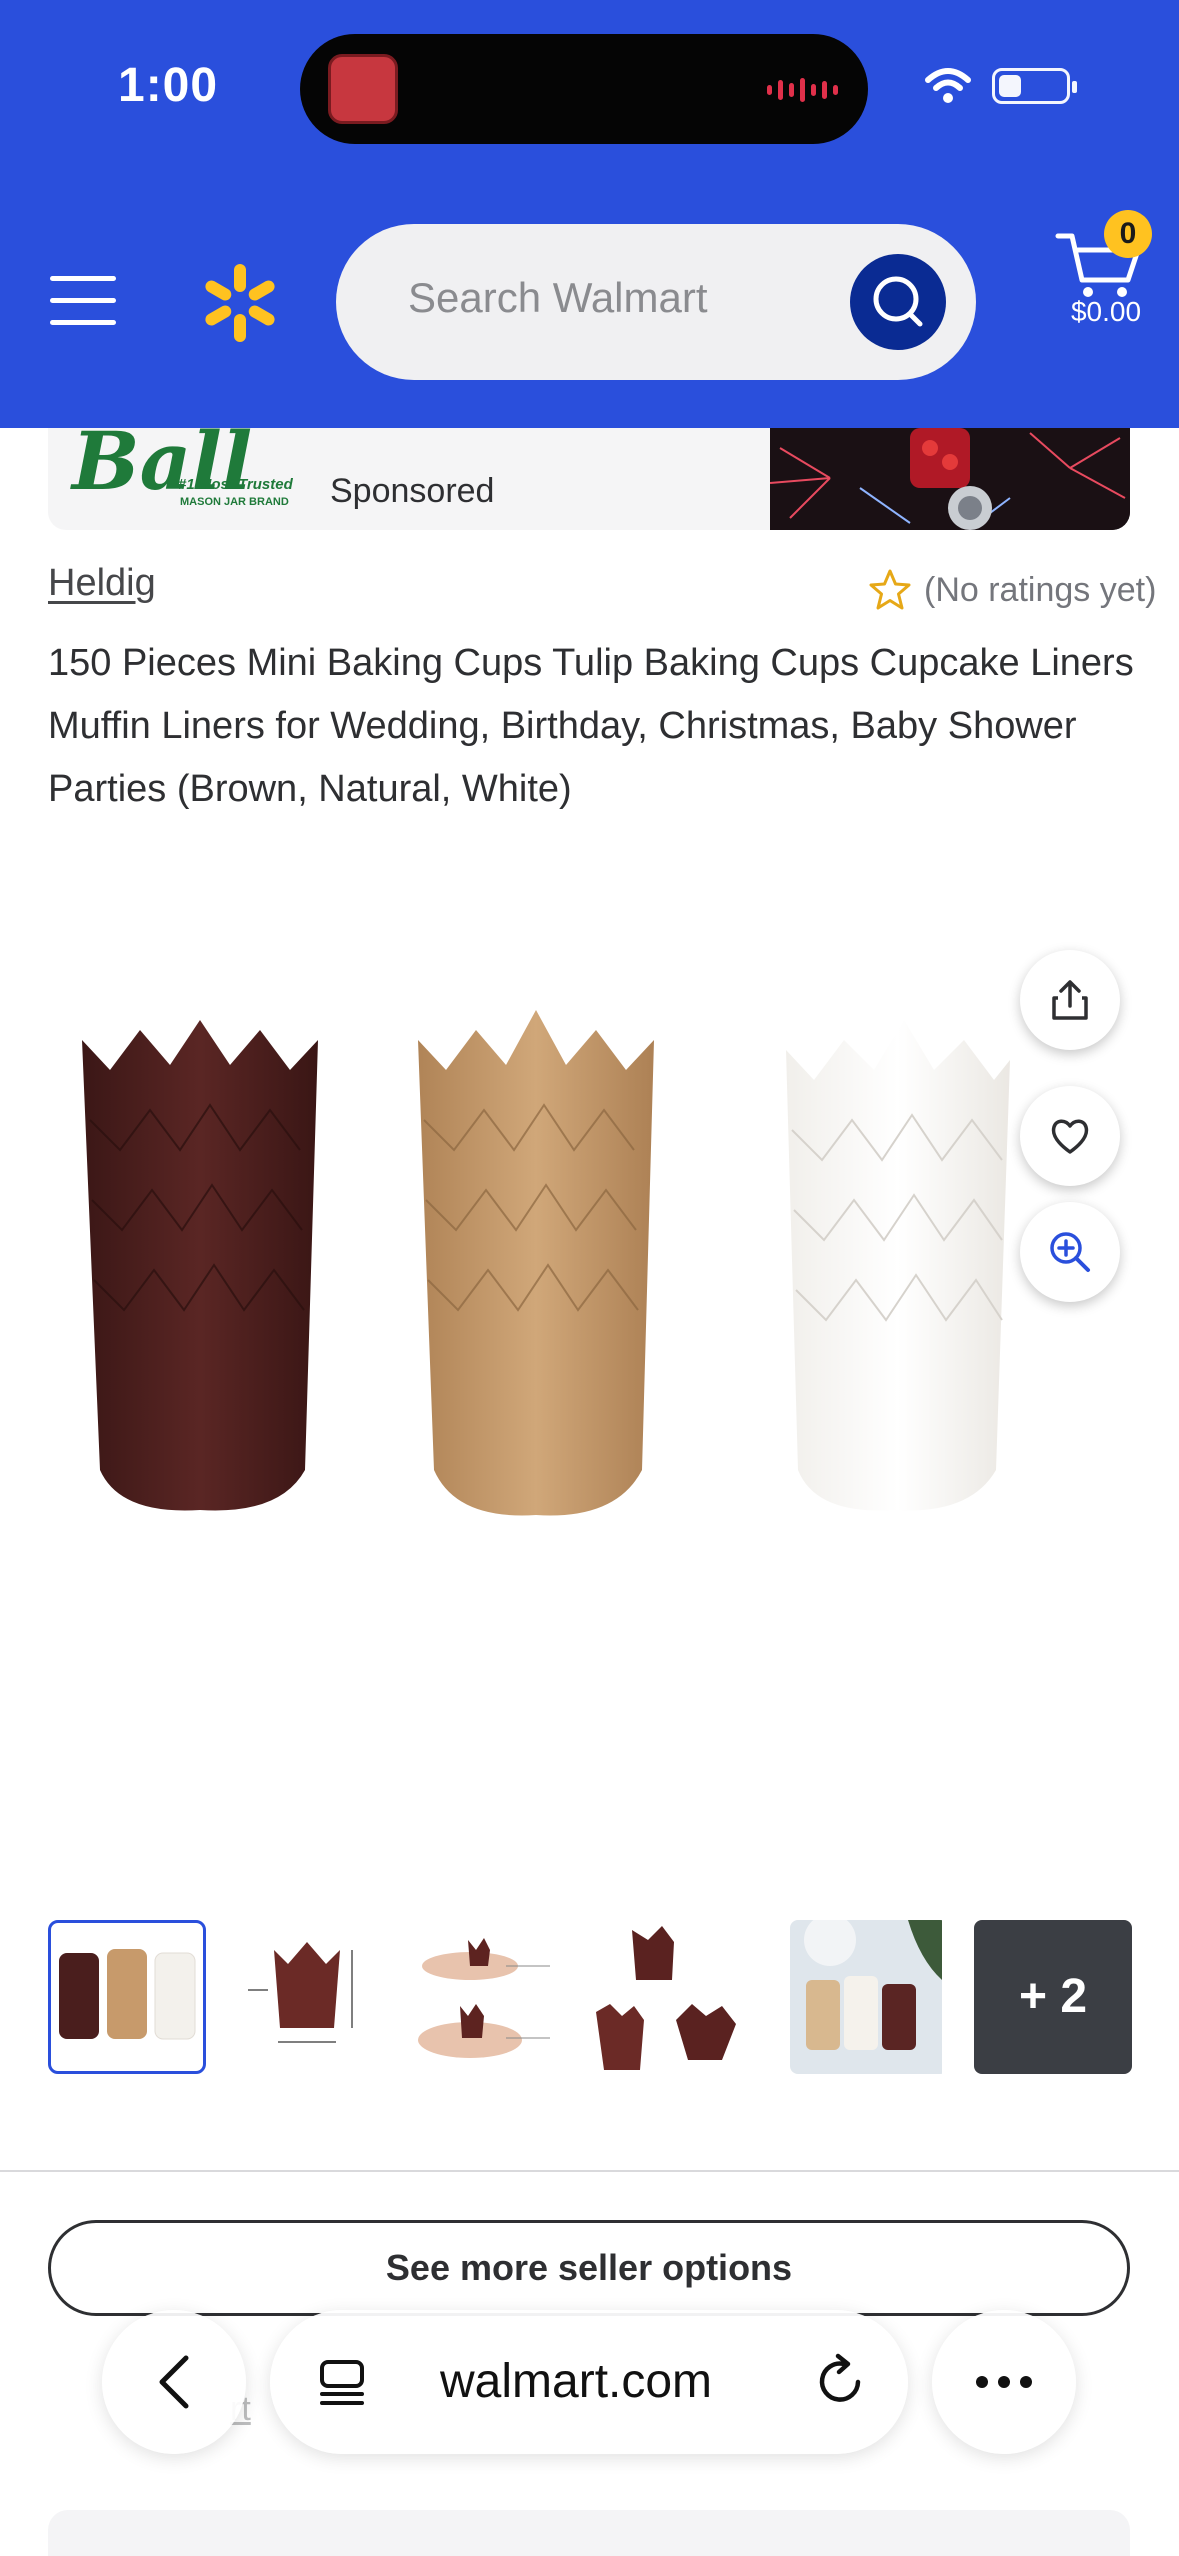 This screenshot has width=1179, height=2556. What do you see at coordinates (666, 1998) in the screenshot?
I see `thumb-brown-liners-scattered` at bounding box center [666, 1998].